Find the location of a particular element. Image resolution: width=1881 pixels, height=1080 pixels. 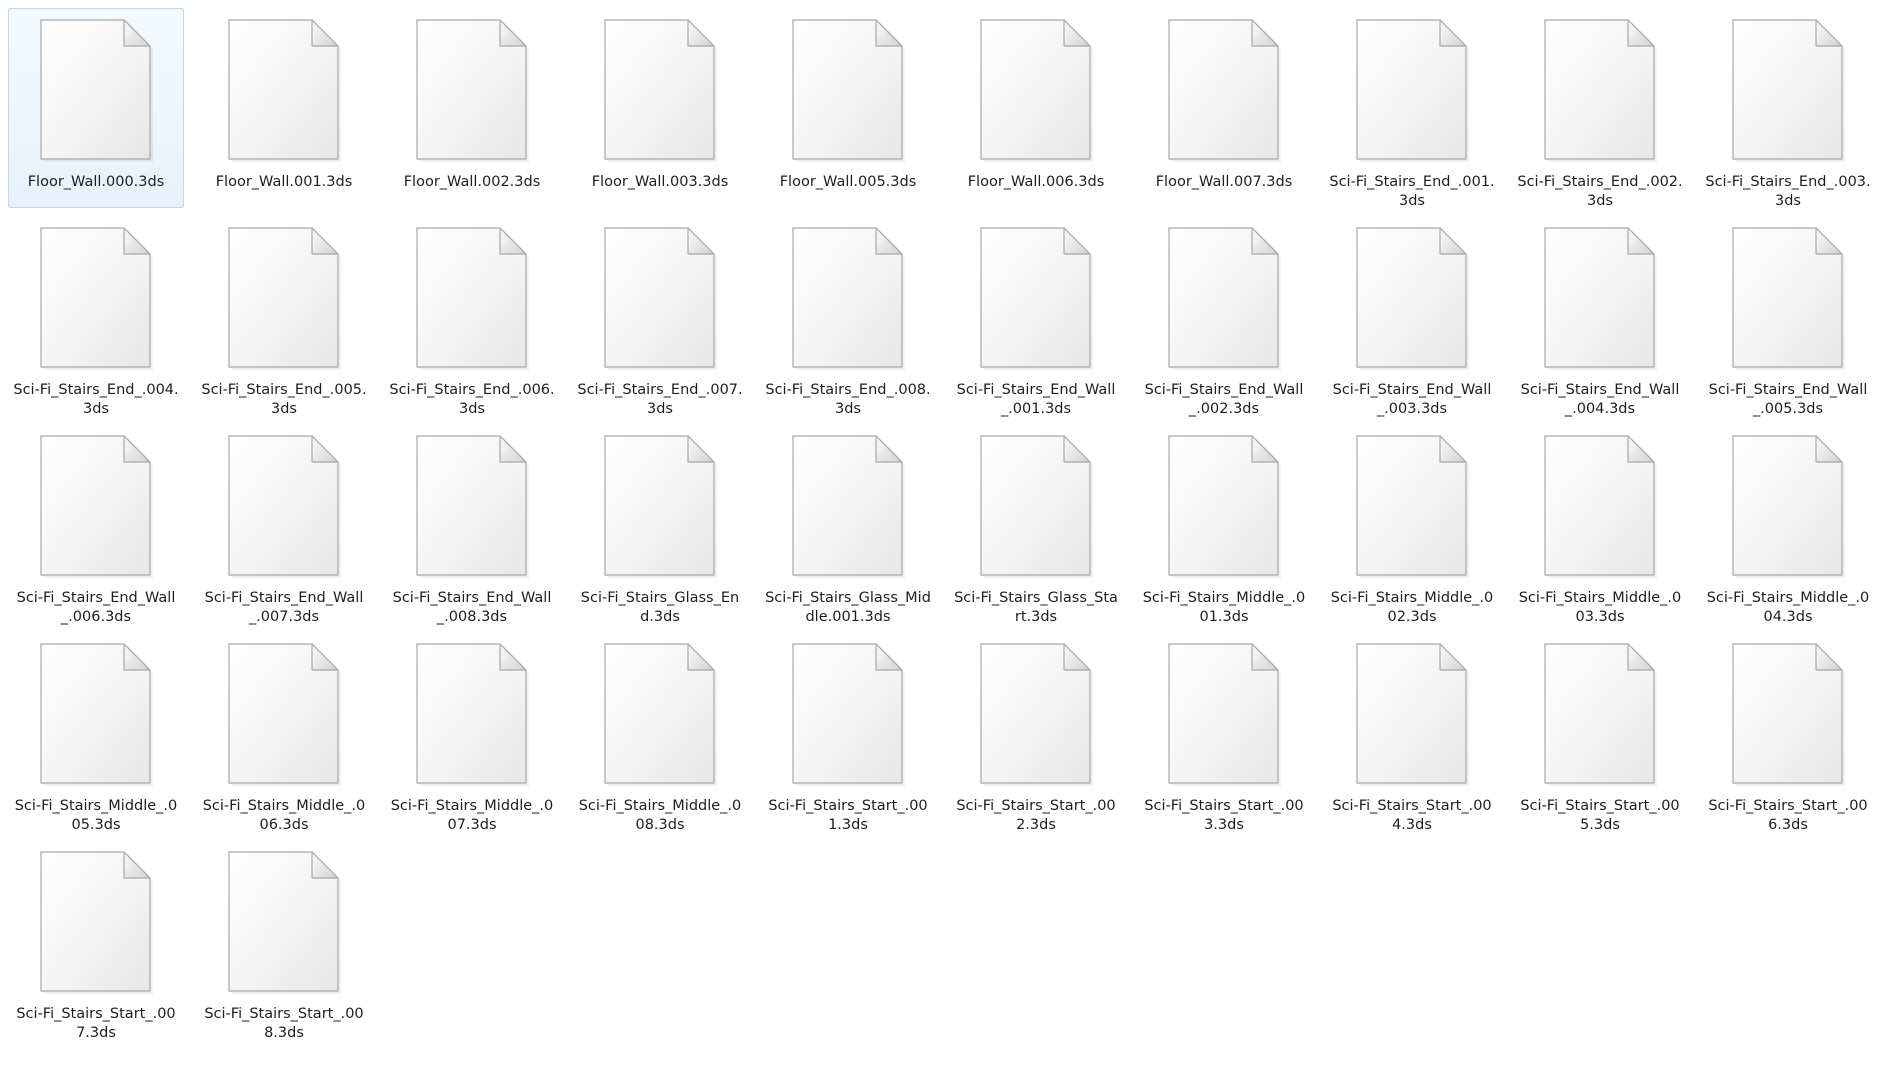

file-item: Floor_Wall.002.3ds is located at coordinates (472, 108).